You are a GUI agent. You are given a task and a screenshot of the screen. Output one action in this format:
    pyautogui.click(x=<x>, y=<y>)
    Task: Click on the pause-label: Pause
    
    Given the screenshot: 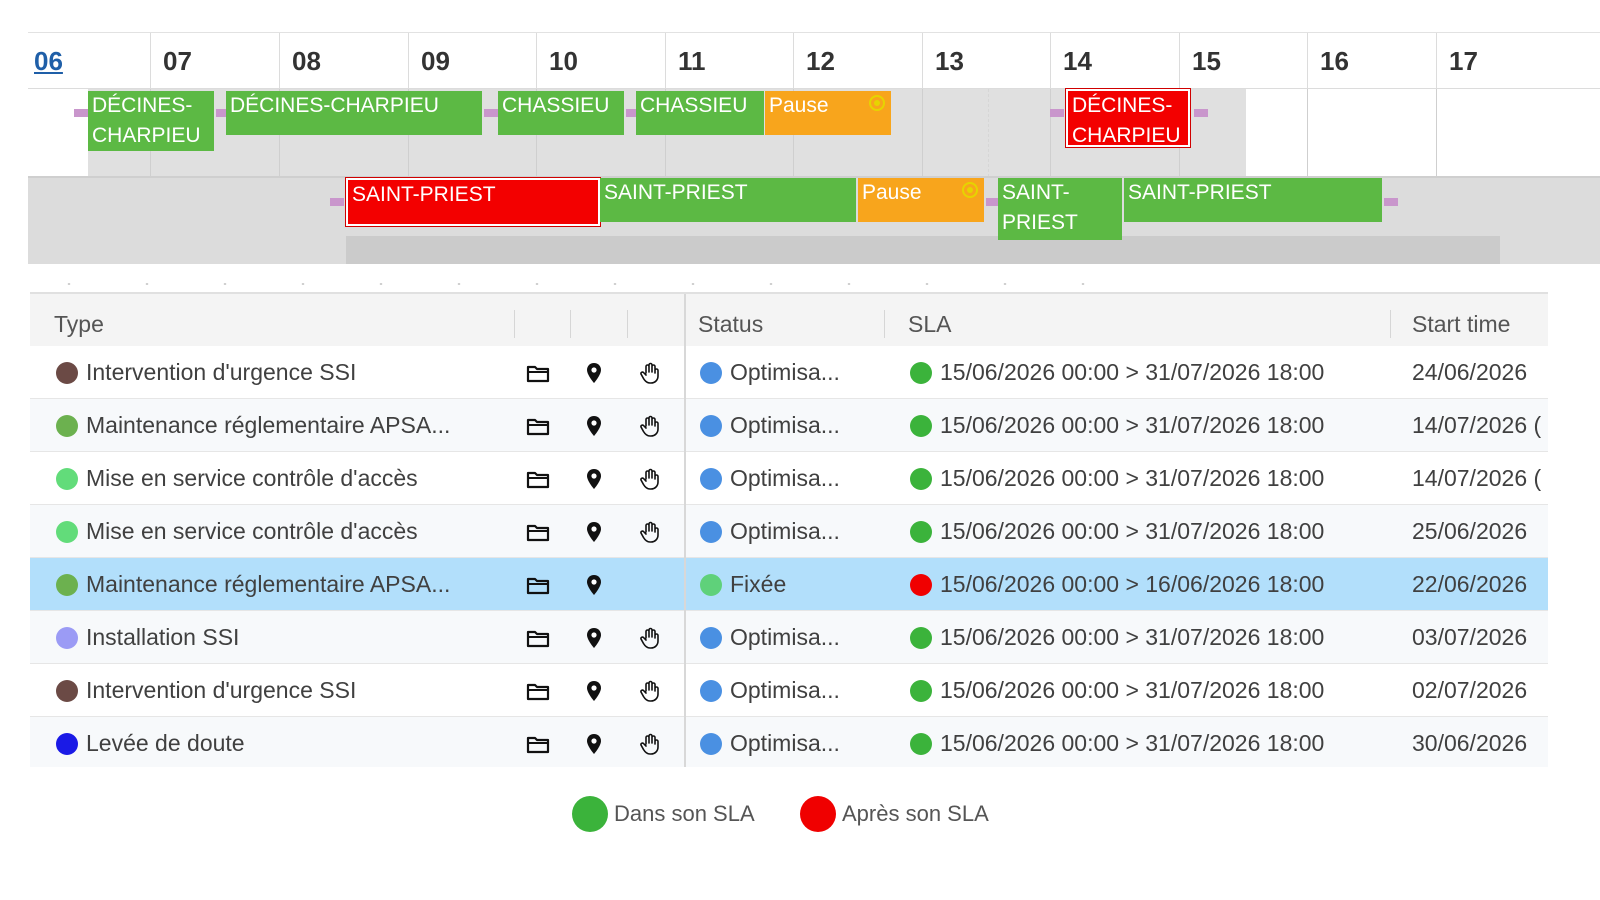 What is the action you would take?
    pyautogui.click(x=892, y=192)
    